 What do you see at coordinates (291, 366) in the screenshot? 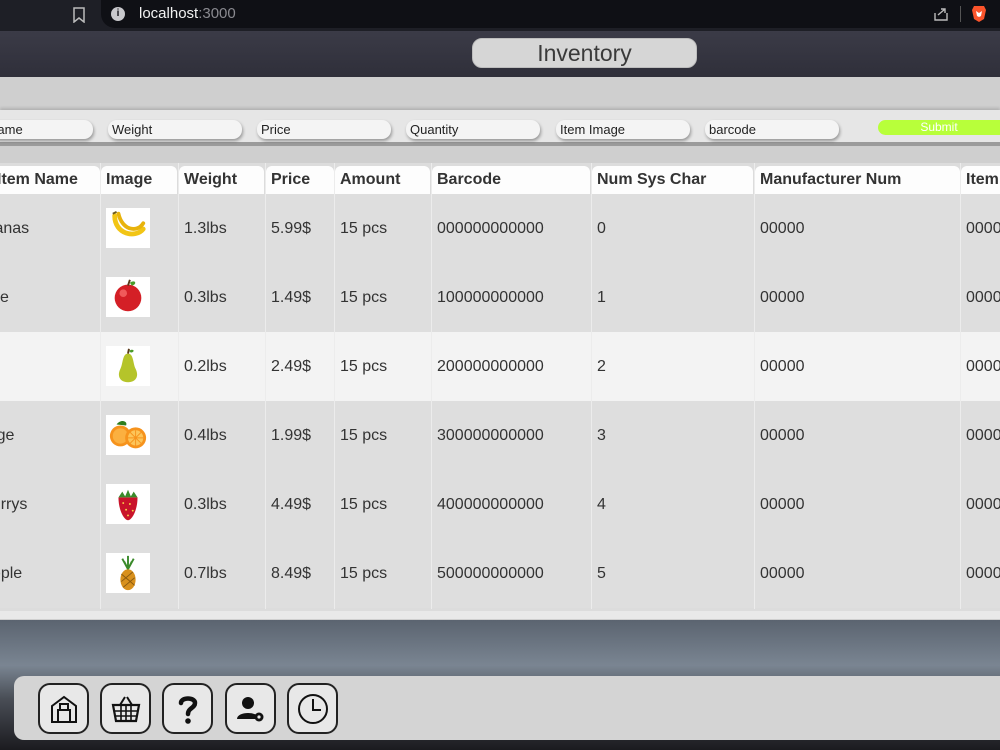
I see `cell-price: 2.49$` at bounding box center [291, 366].